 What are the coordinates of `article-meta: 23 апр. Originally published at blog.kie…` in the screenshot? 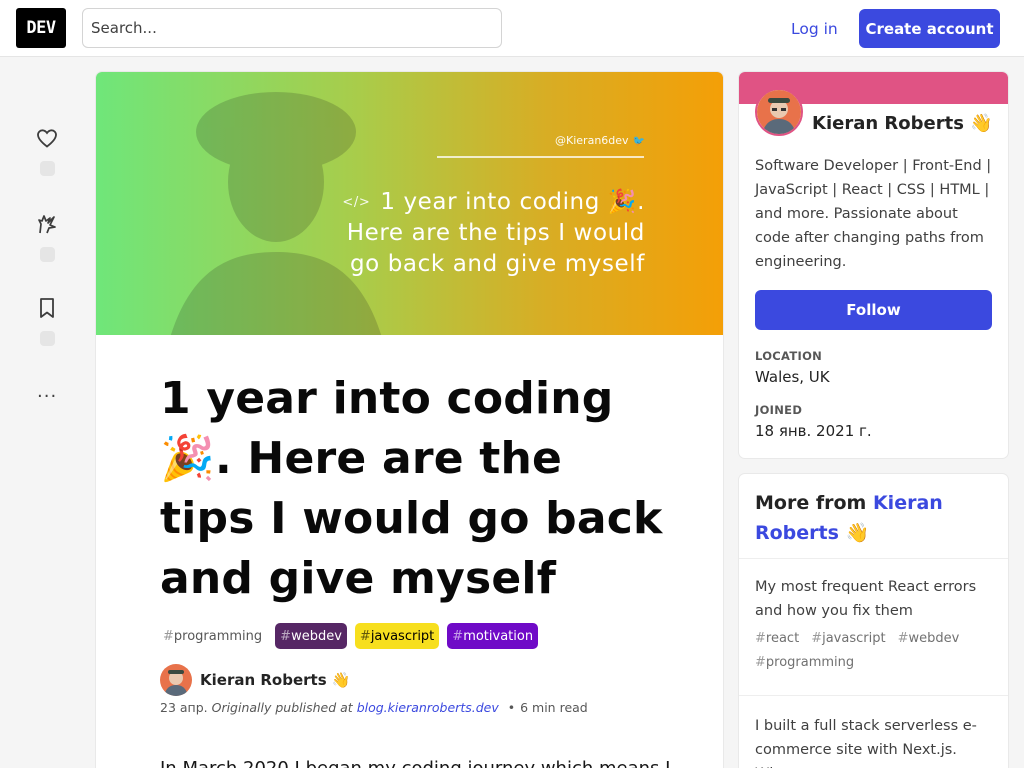 It's located at (374, 707).